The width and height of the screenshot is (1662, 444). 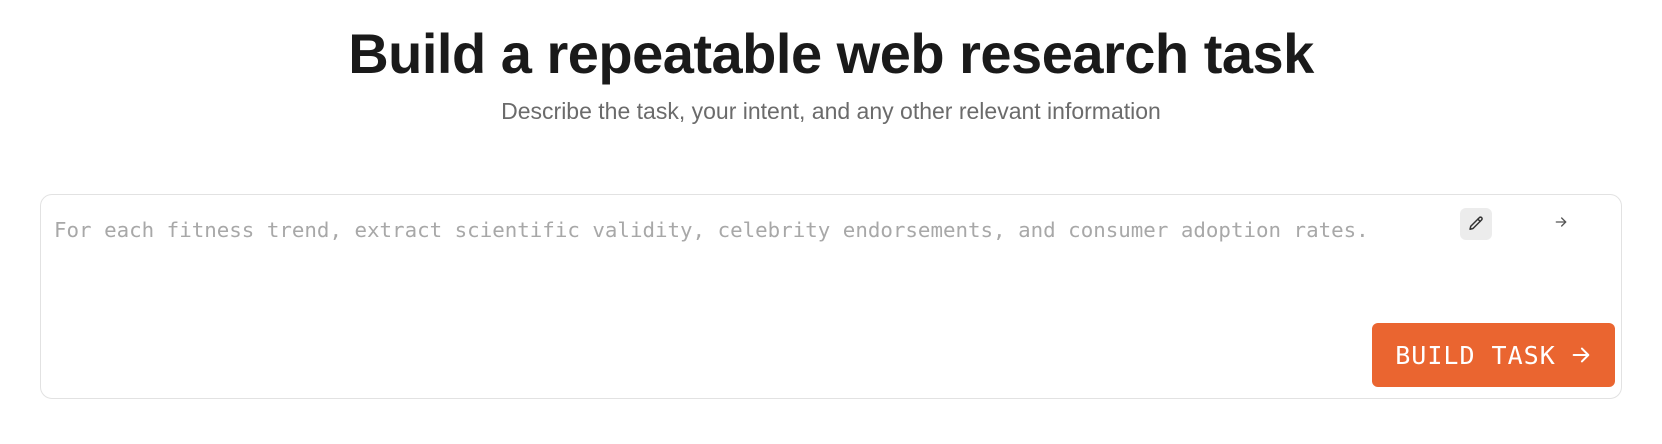 I want to click on edit-button, so click(x=1476, y=224).